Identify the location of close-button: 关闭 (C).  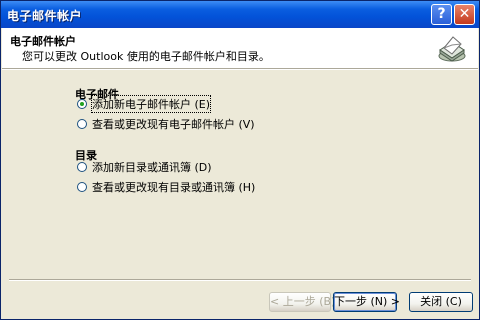
(441, 302).